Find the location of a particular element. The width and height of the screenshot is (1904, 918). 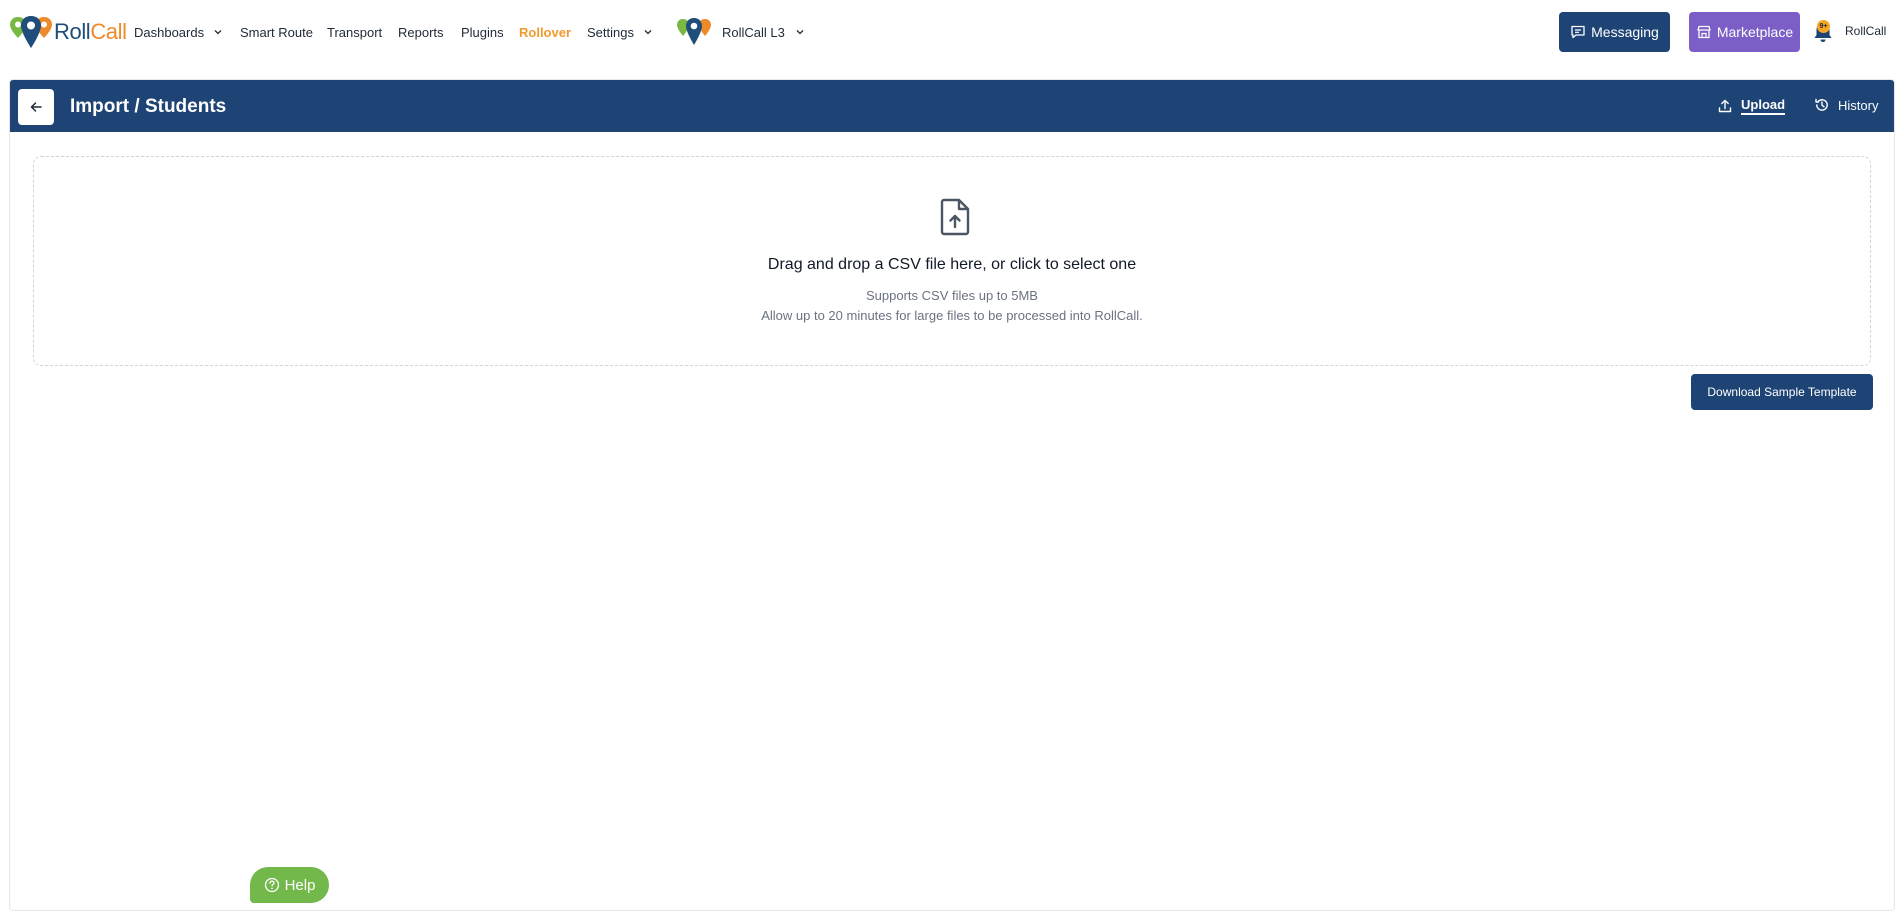

logo-pins-icon is located at coordinates (31, 32).